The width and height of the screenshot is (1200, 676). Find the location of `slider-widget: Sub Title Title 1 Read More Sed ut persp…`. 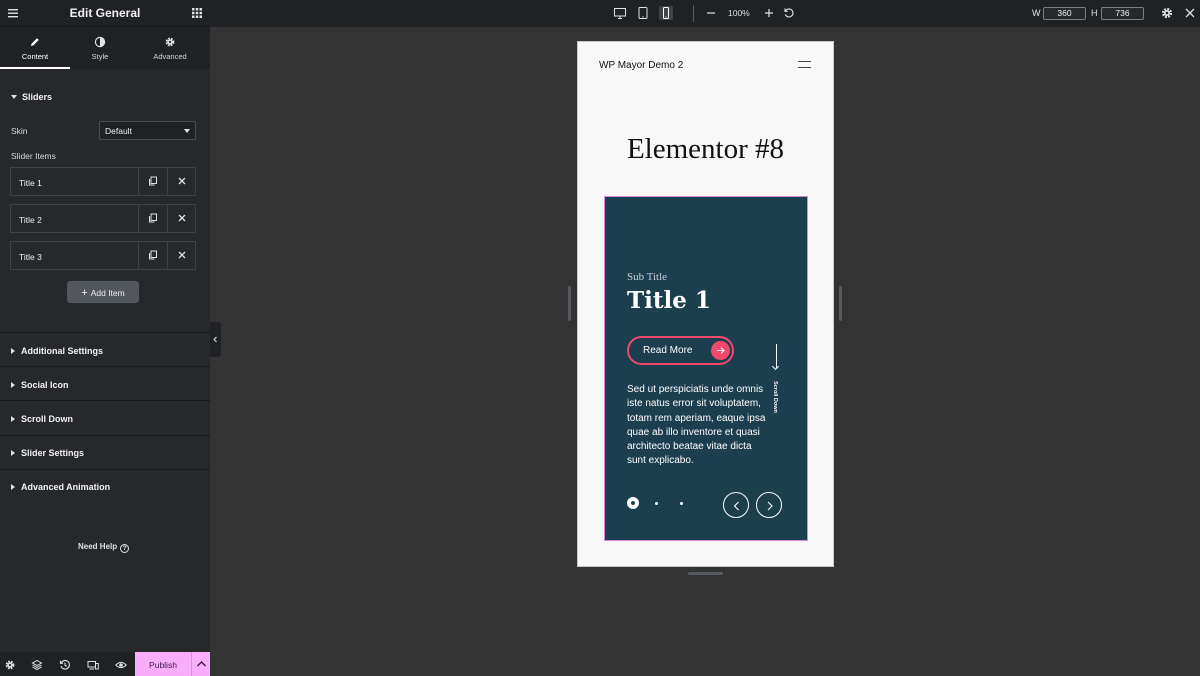

slider-widget: Sub Title Title 1 Read More Sed ut persp… is located at coordinates (706, 368).